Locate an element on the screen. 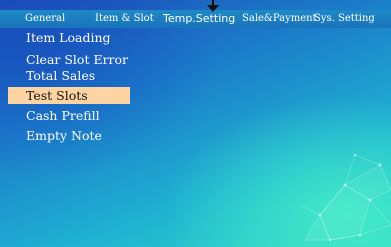  tab-item-slot: Item & Slot is located at coordinates (124, 19).